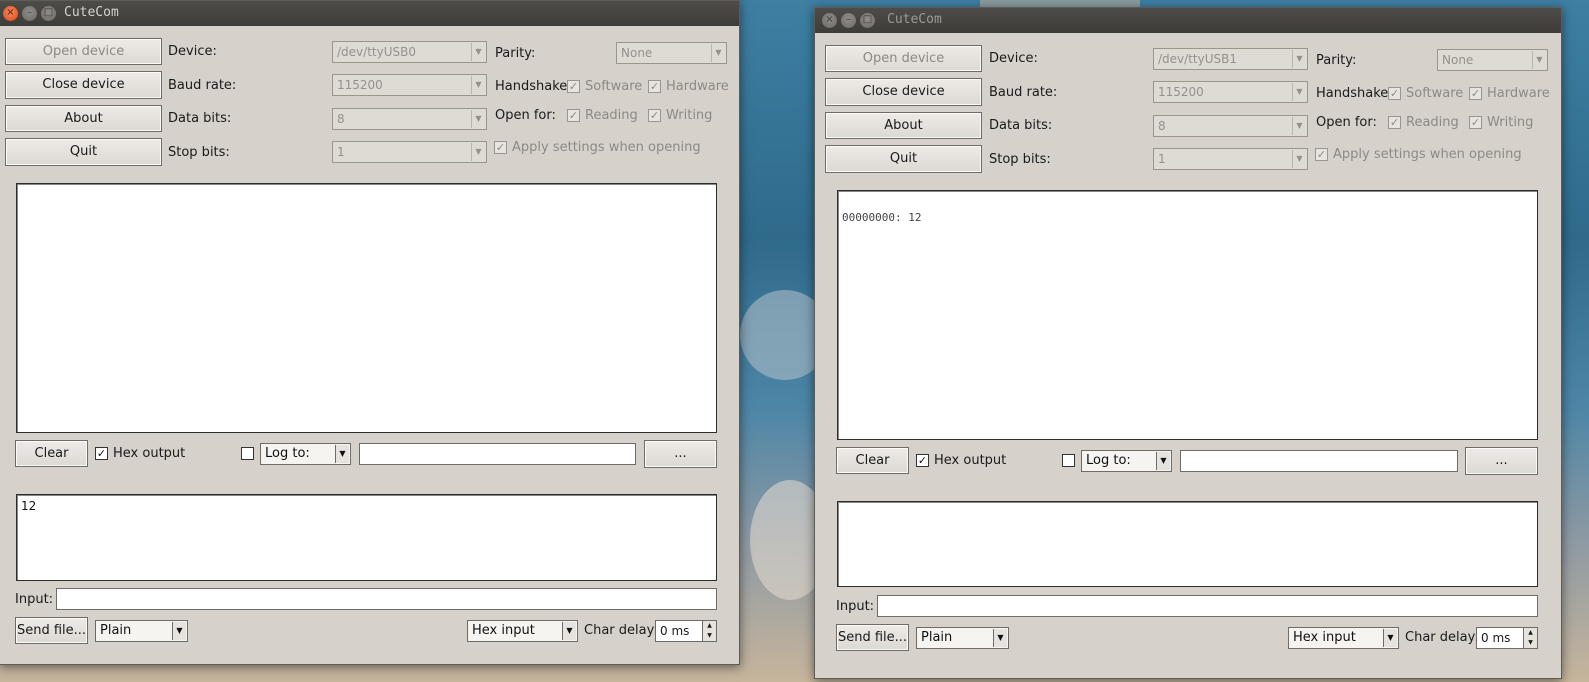 The width and height of the screenshot is (1589, 682). What do you see at coordinates (200, 118) in the screenshot?
I see `data-bits-label: Data bits:` at bounding box center [200, 118].